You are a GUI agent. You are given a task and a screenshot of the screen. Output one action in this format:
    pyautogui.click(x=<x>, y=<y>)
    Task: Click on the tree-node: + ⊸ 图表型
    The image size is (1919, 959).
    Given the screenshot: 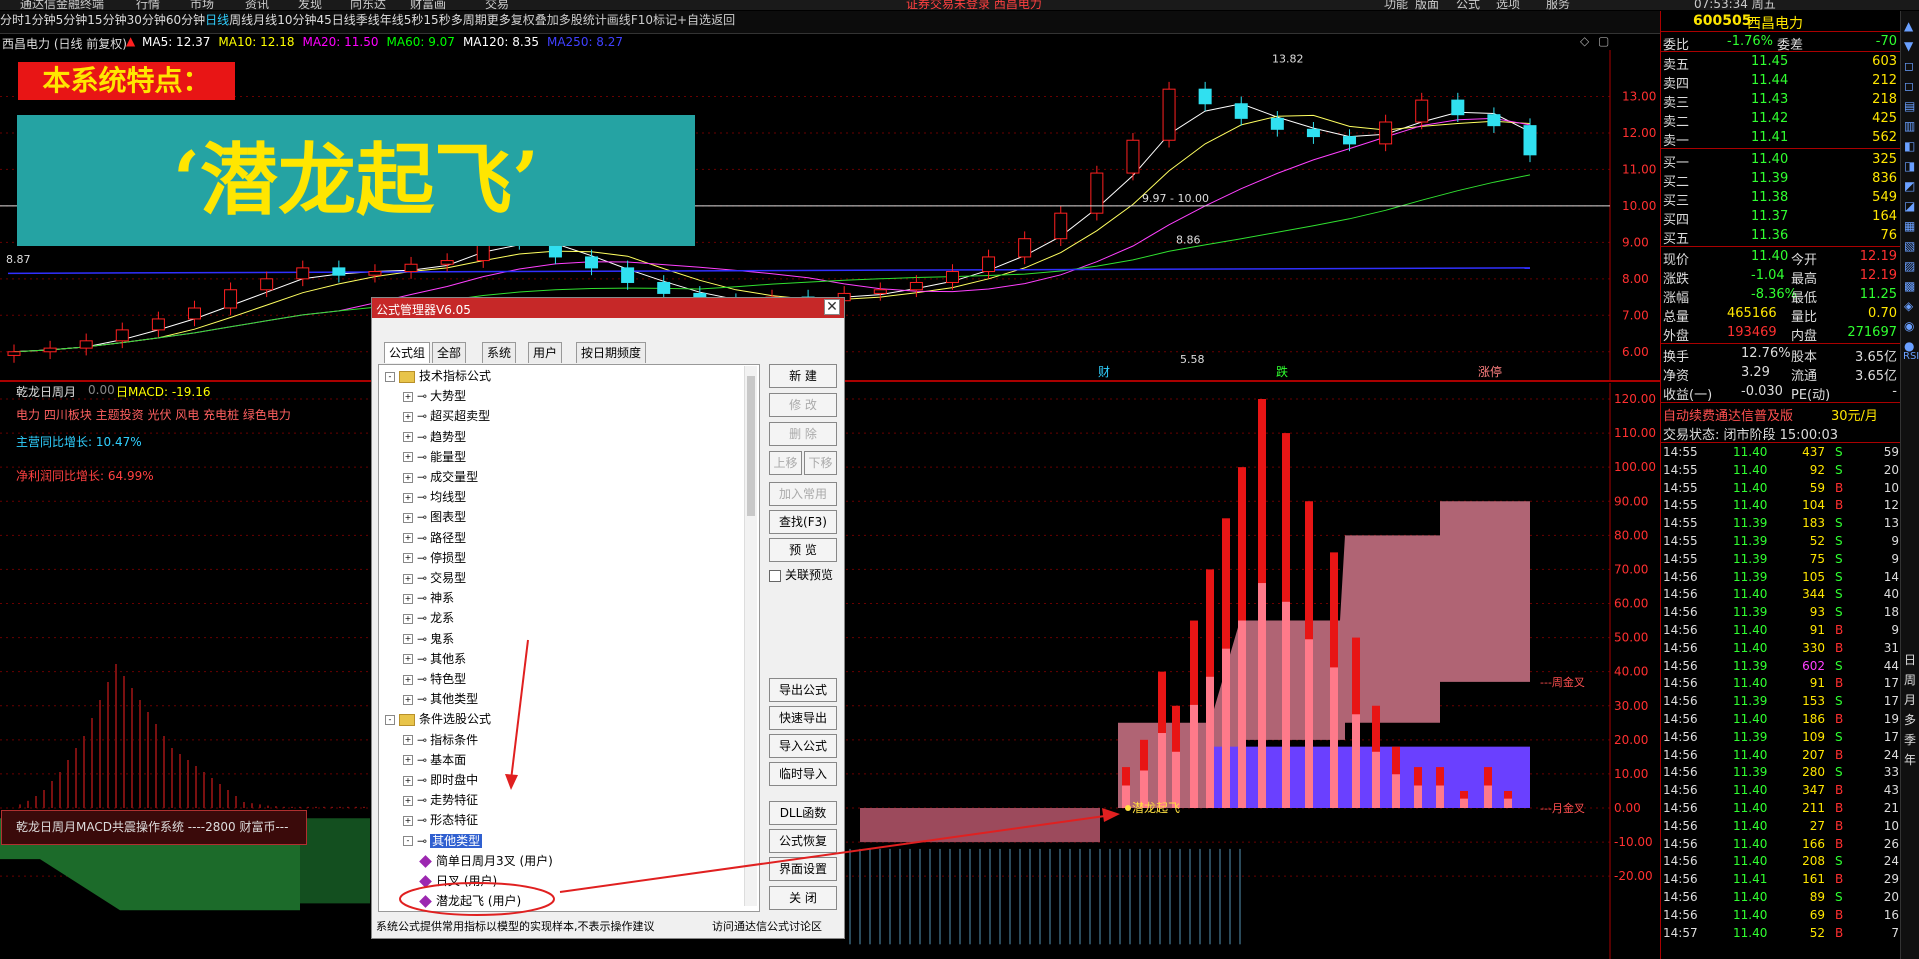 What is the action you would take?
    pyautogui.click(x=434, y=516)
    